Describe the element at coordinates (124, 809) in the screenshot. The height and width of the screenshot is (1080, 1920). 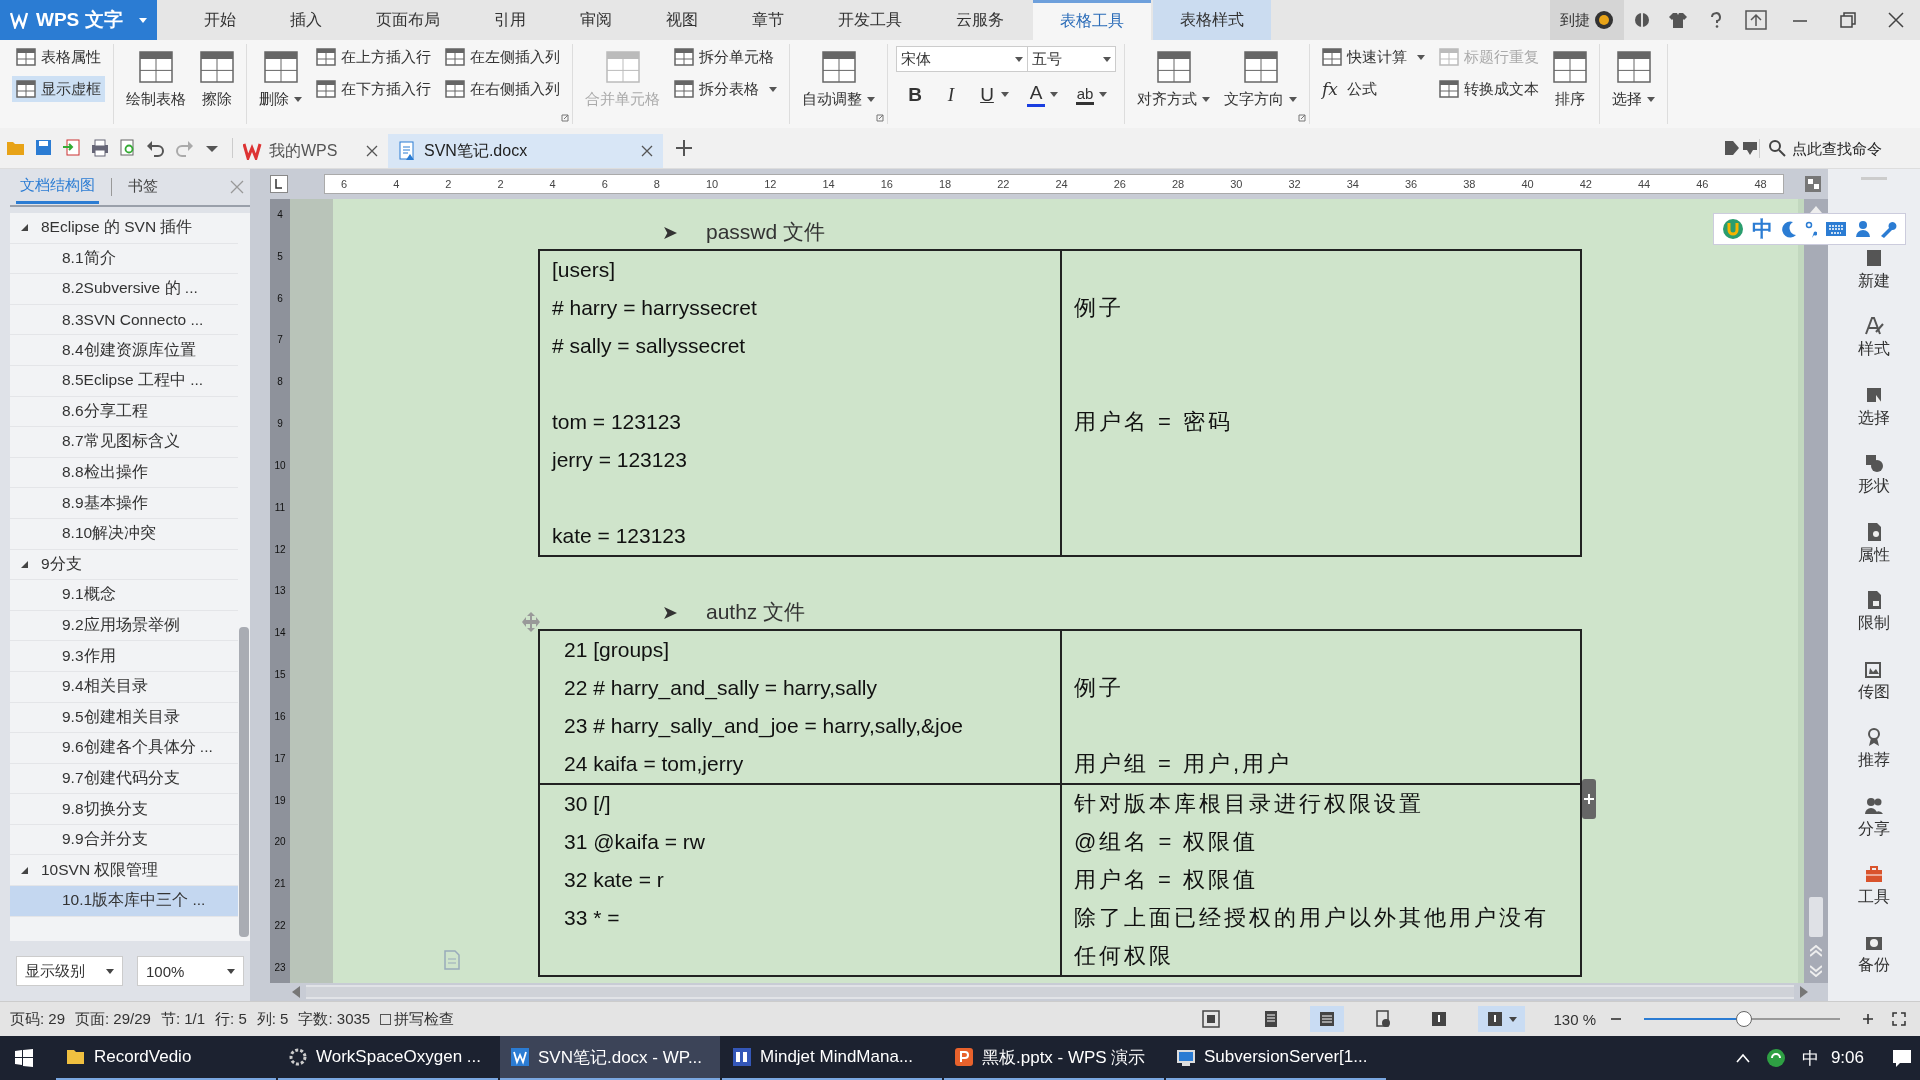
I see `outline-item: 9.8切换分支` at that location.